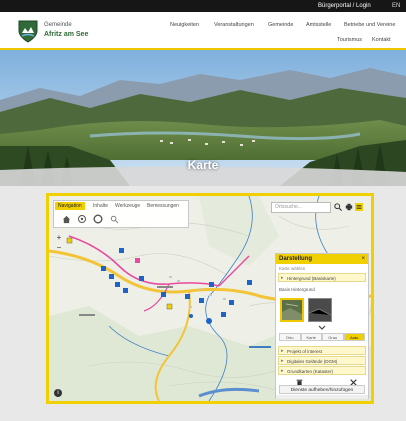 This screenshot has height=421, width=406. Describe the element at coordinates (322, 259) in the screenshot. I see `panel-title: Darstellung` at that location.